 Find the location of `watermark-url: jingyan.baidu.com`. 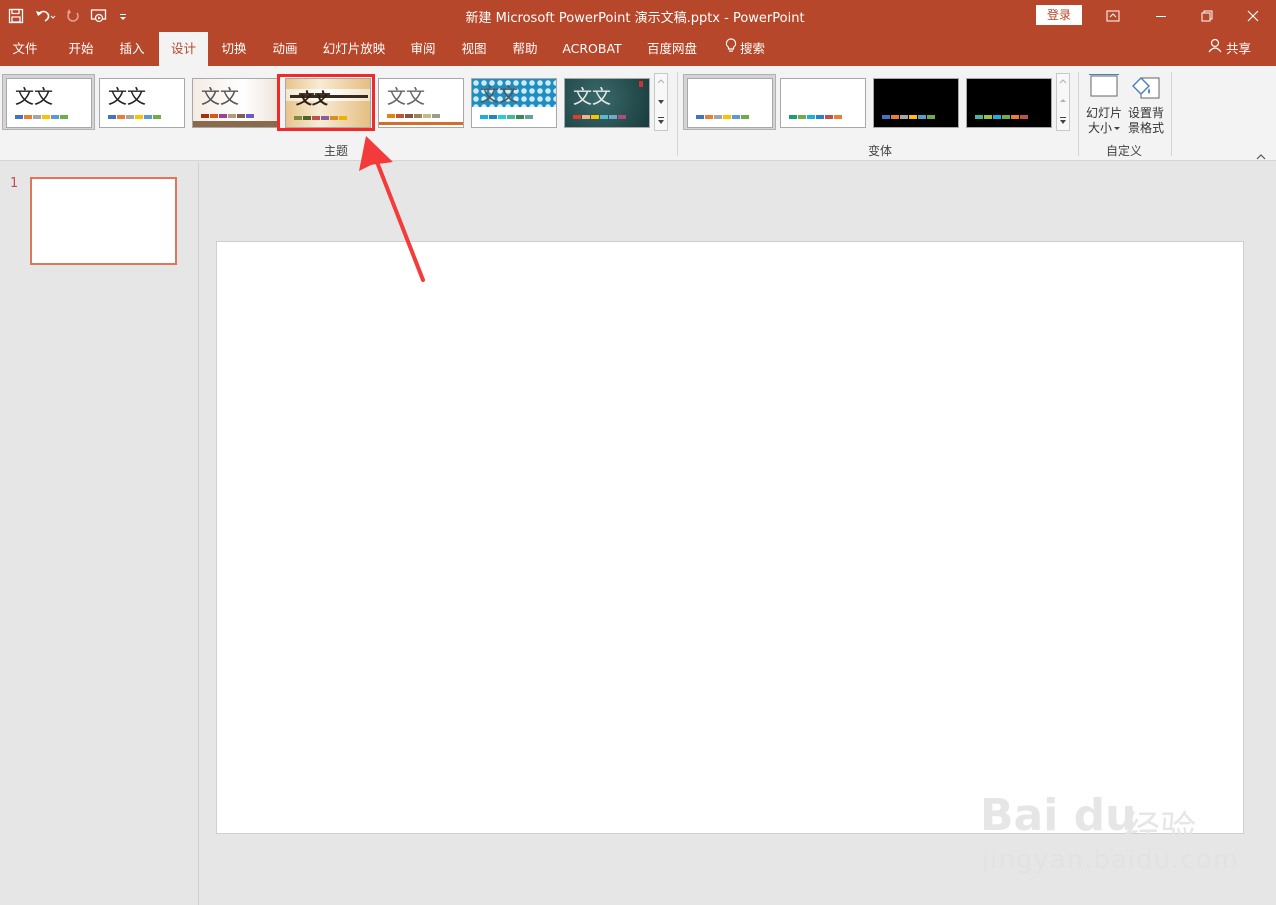

watermark-url: jingyan.baidu.com is located at coordinates (1110, 860).